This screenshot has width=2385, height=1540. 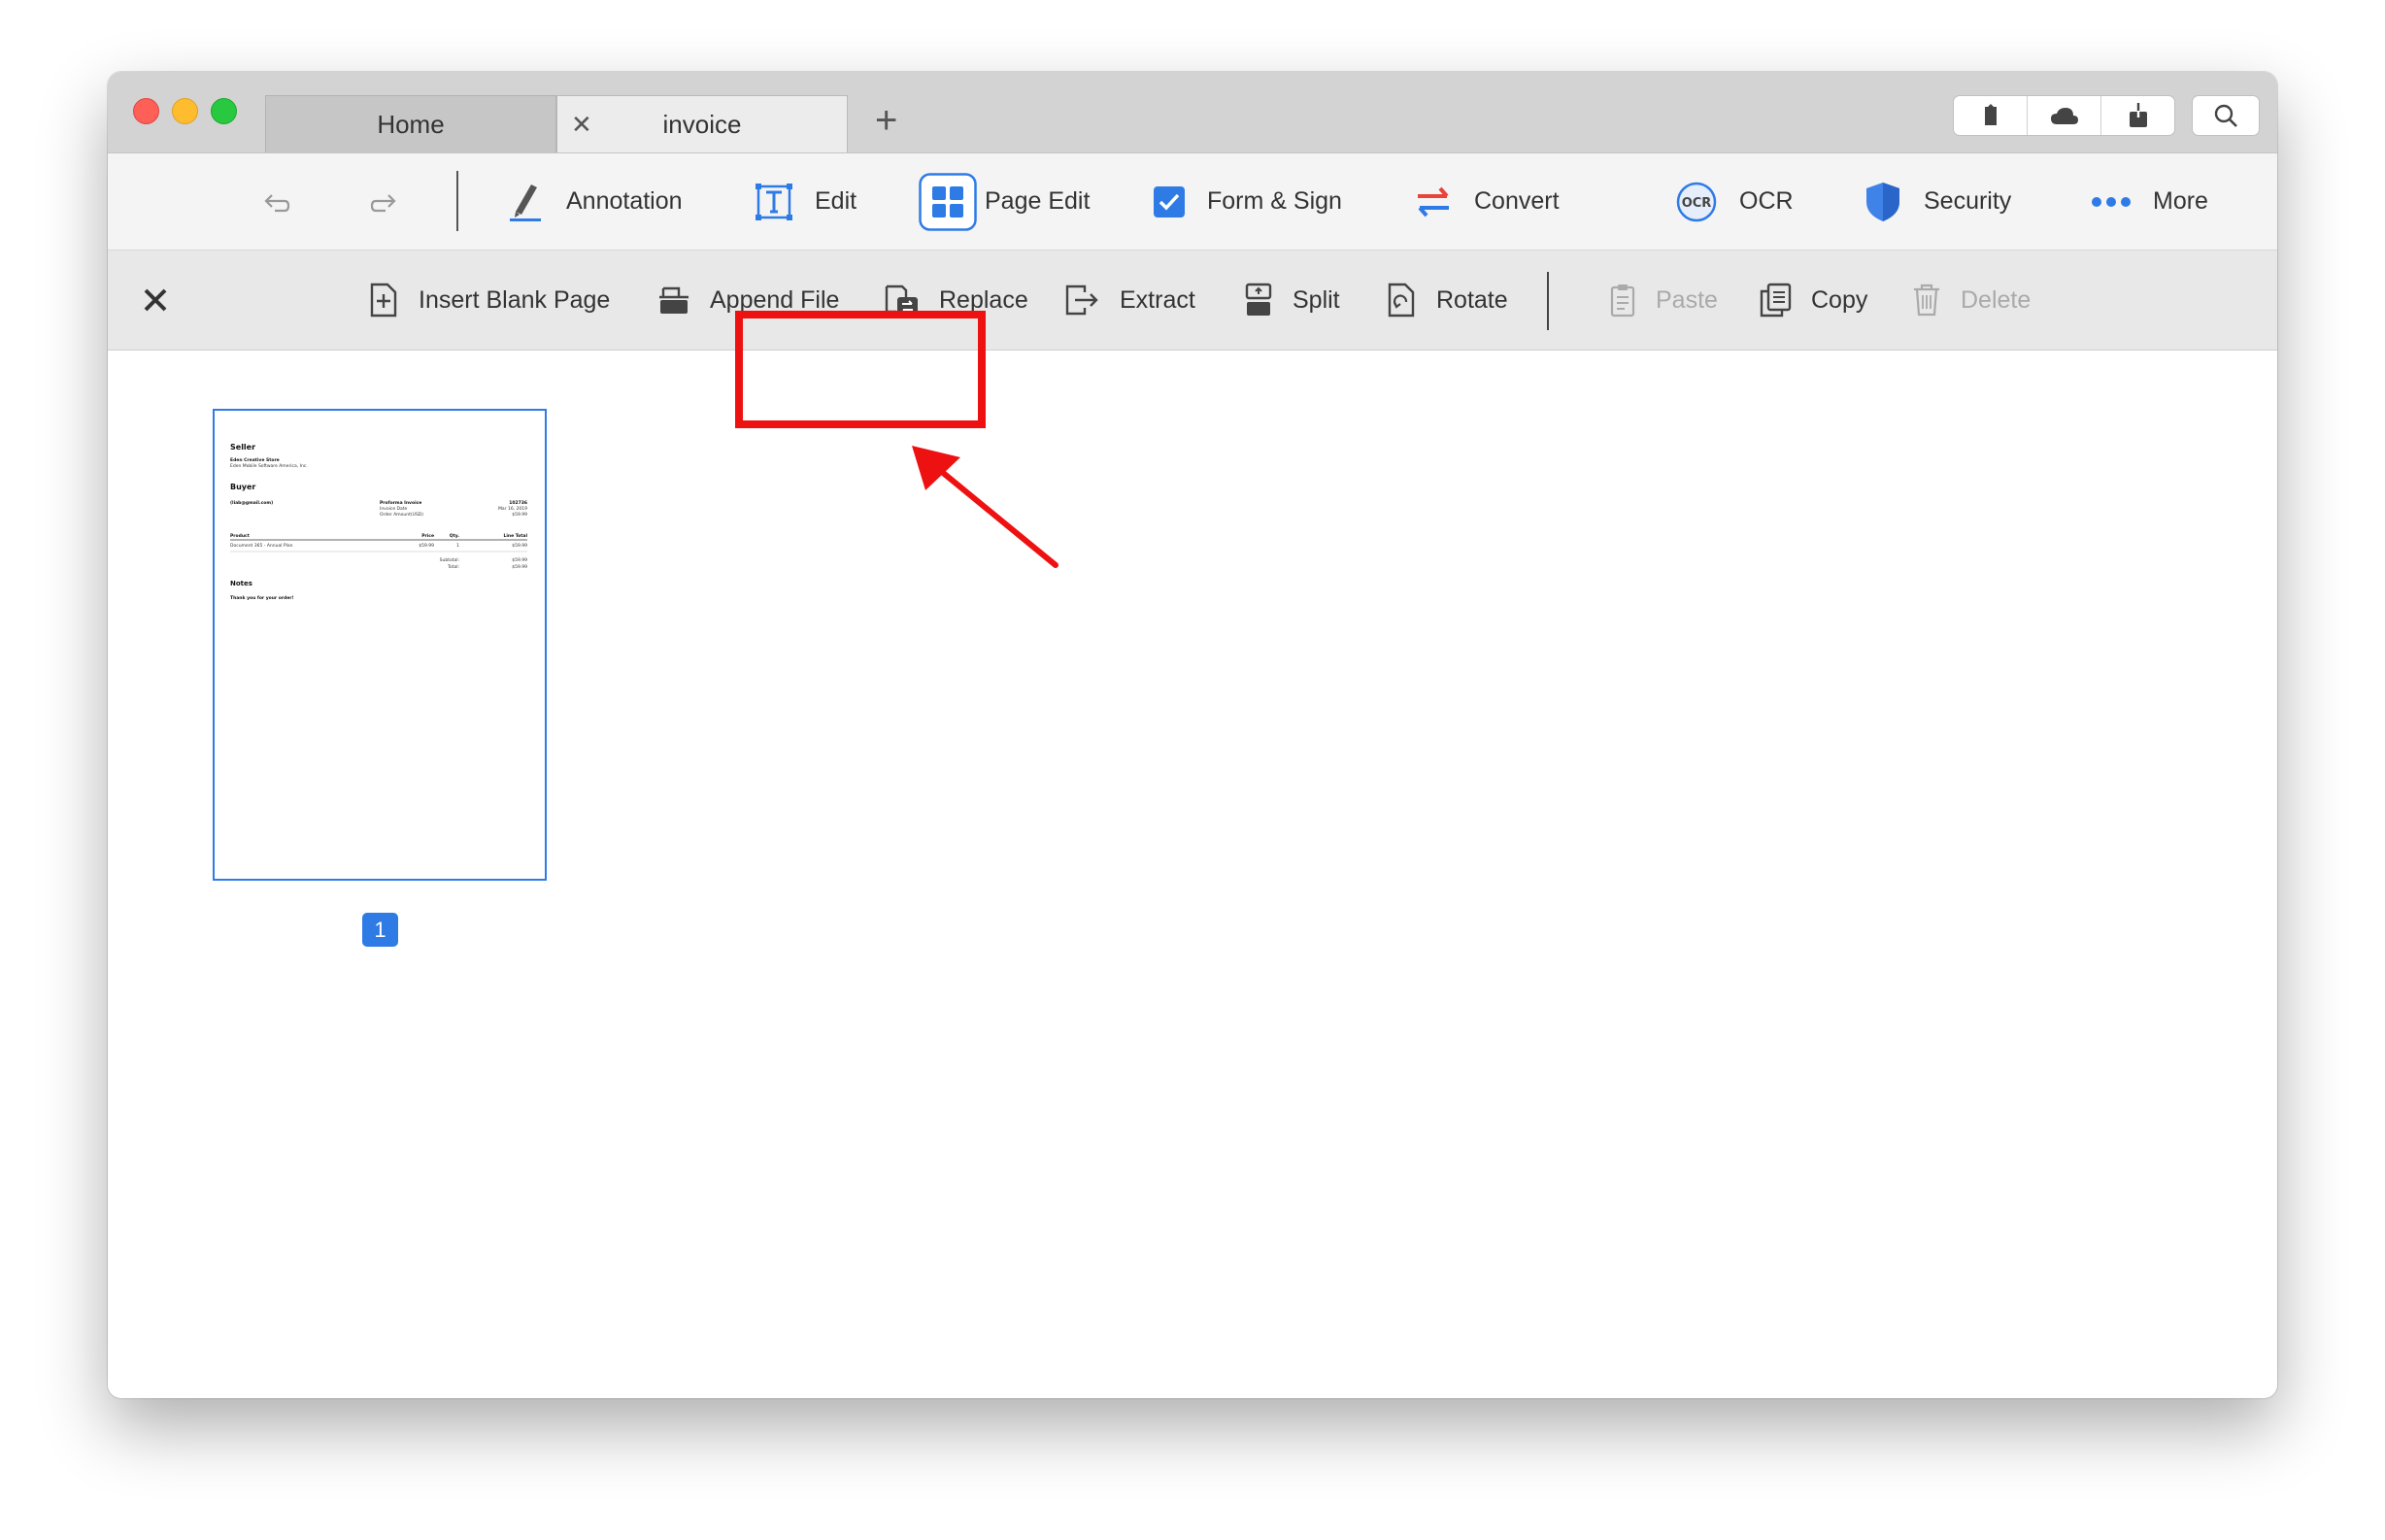 What do you see at coordinates (427, 536) in the screenshot?
I see `thumb-col-price: Price` at bounding box center [427, 536].